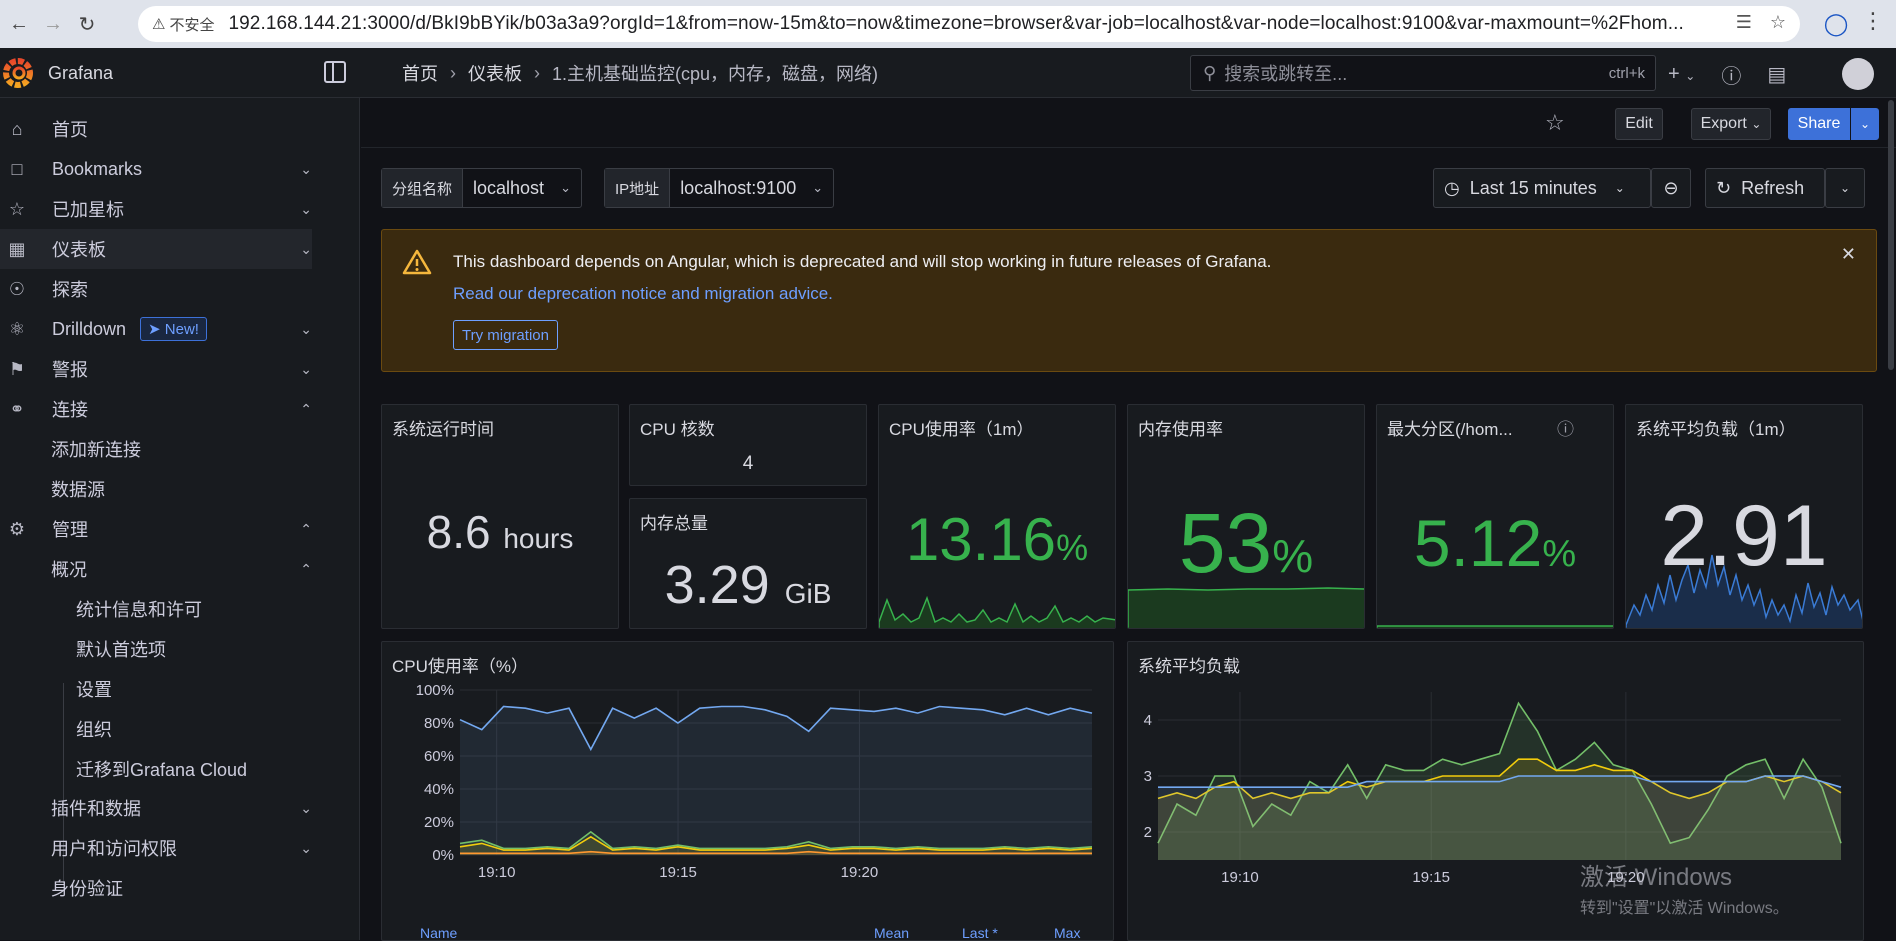 This screenshot has height=941, width=1896. I want to click on insecure-indicator: ⚠ 不安全, so click(183, 24).